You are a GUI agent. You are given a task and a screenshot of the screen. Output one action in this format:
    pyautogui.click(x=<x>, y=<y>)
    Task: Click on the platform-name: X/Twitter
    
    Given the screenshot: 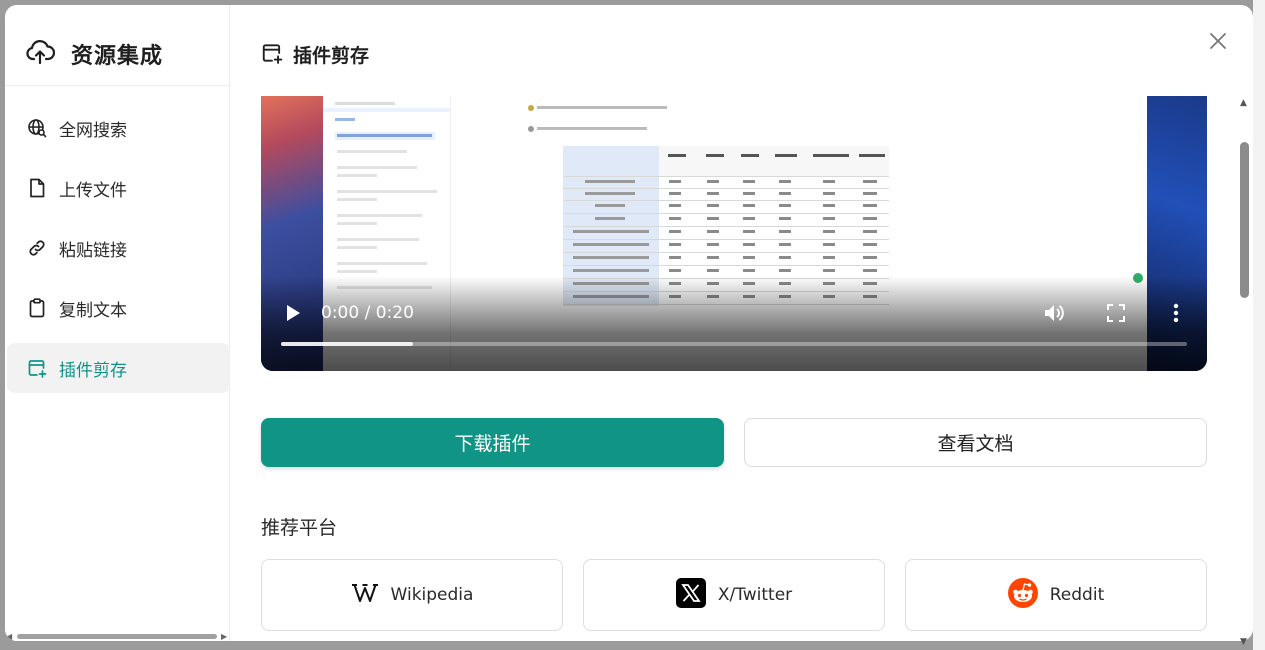 What is the action you would take?
    pyautogui.click(x=755, y=595)
    